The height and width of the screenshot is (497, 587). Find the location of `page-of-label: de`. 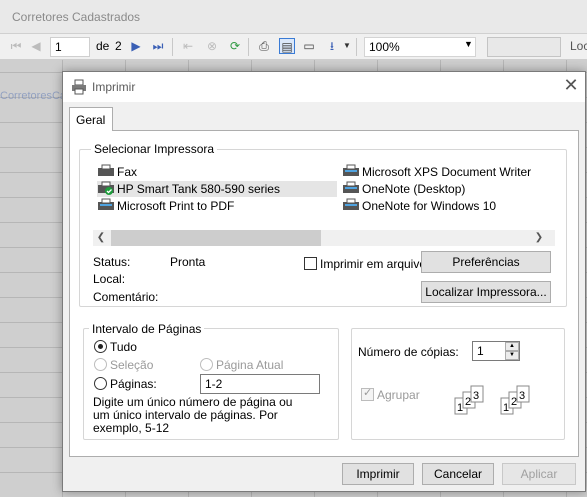

page-of-label: de is located at coordinates (103, 46).